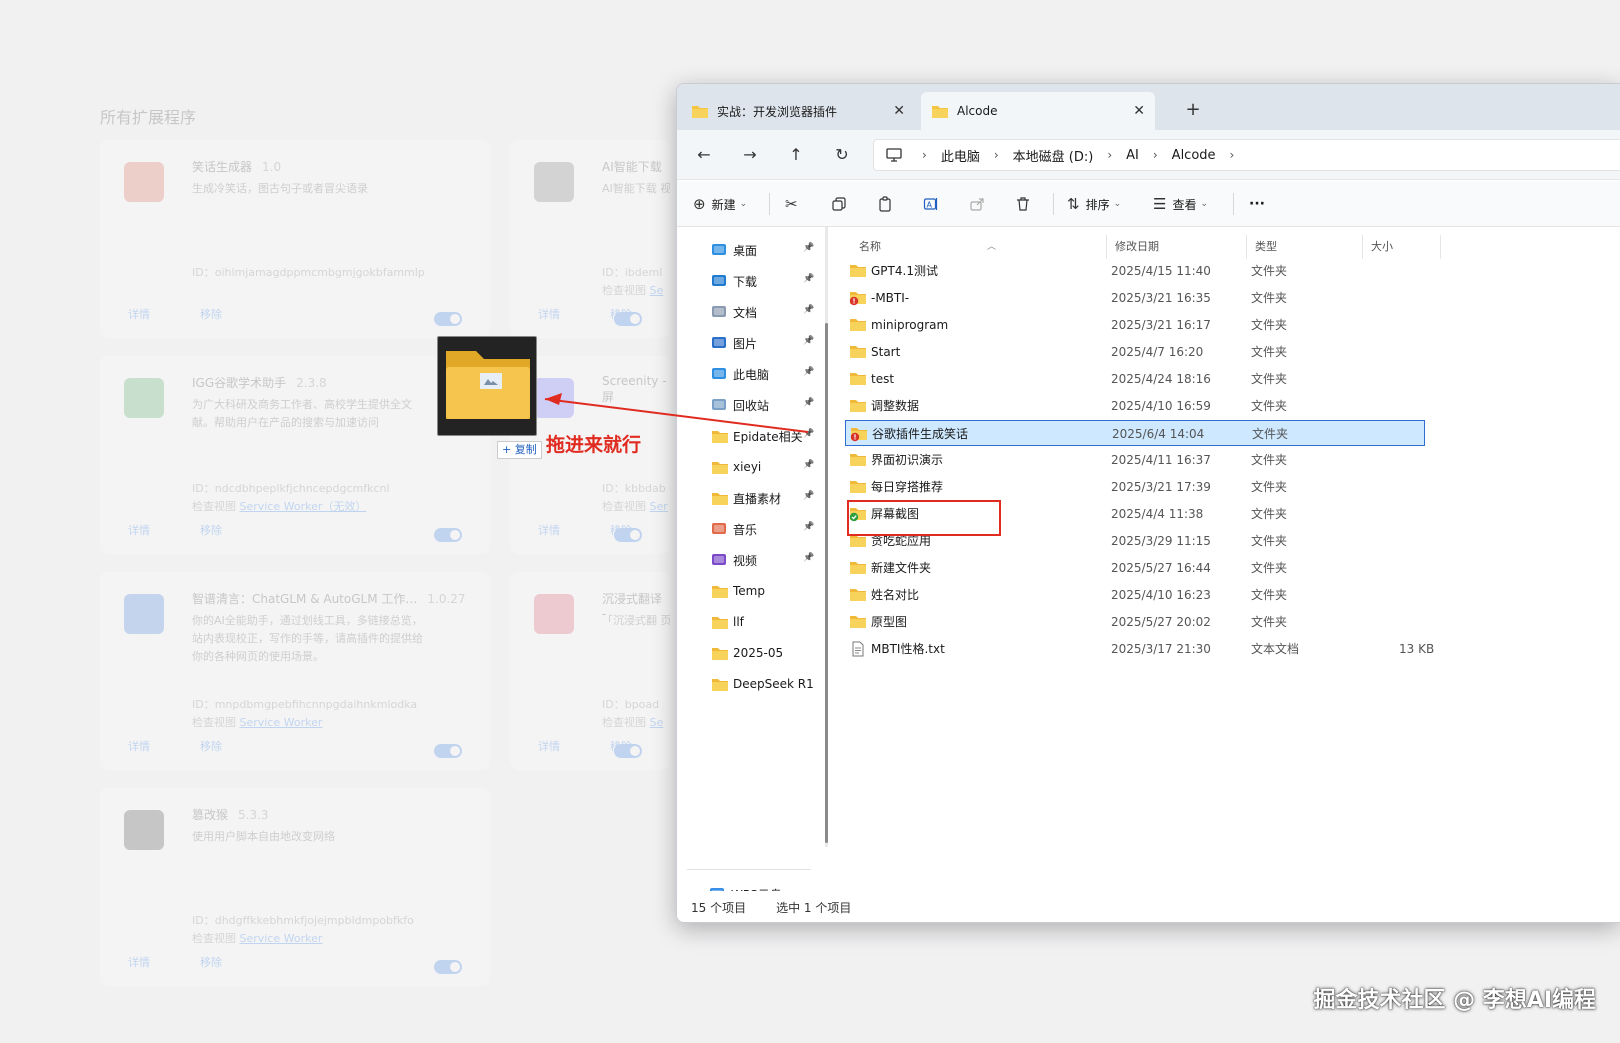 The height and width of the screenshot is (1043, 1620). I want to click on file-name: 调整数据, so click(895, 406).